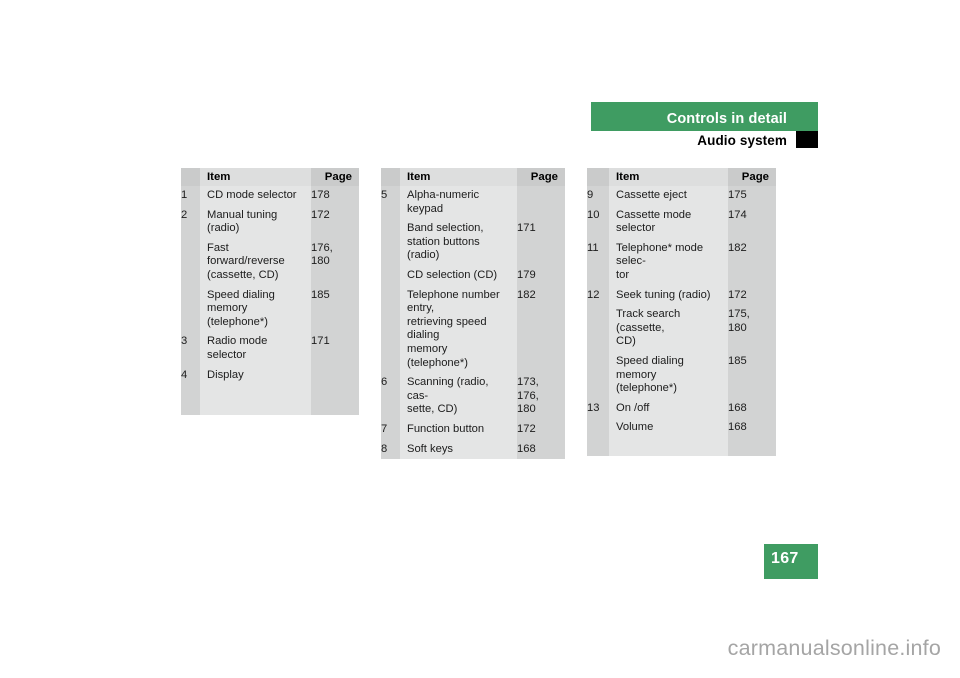 The image size is (960, 678). I want to click on row-index: 7, so click(390, 429).